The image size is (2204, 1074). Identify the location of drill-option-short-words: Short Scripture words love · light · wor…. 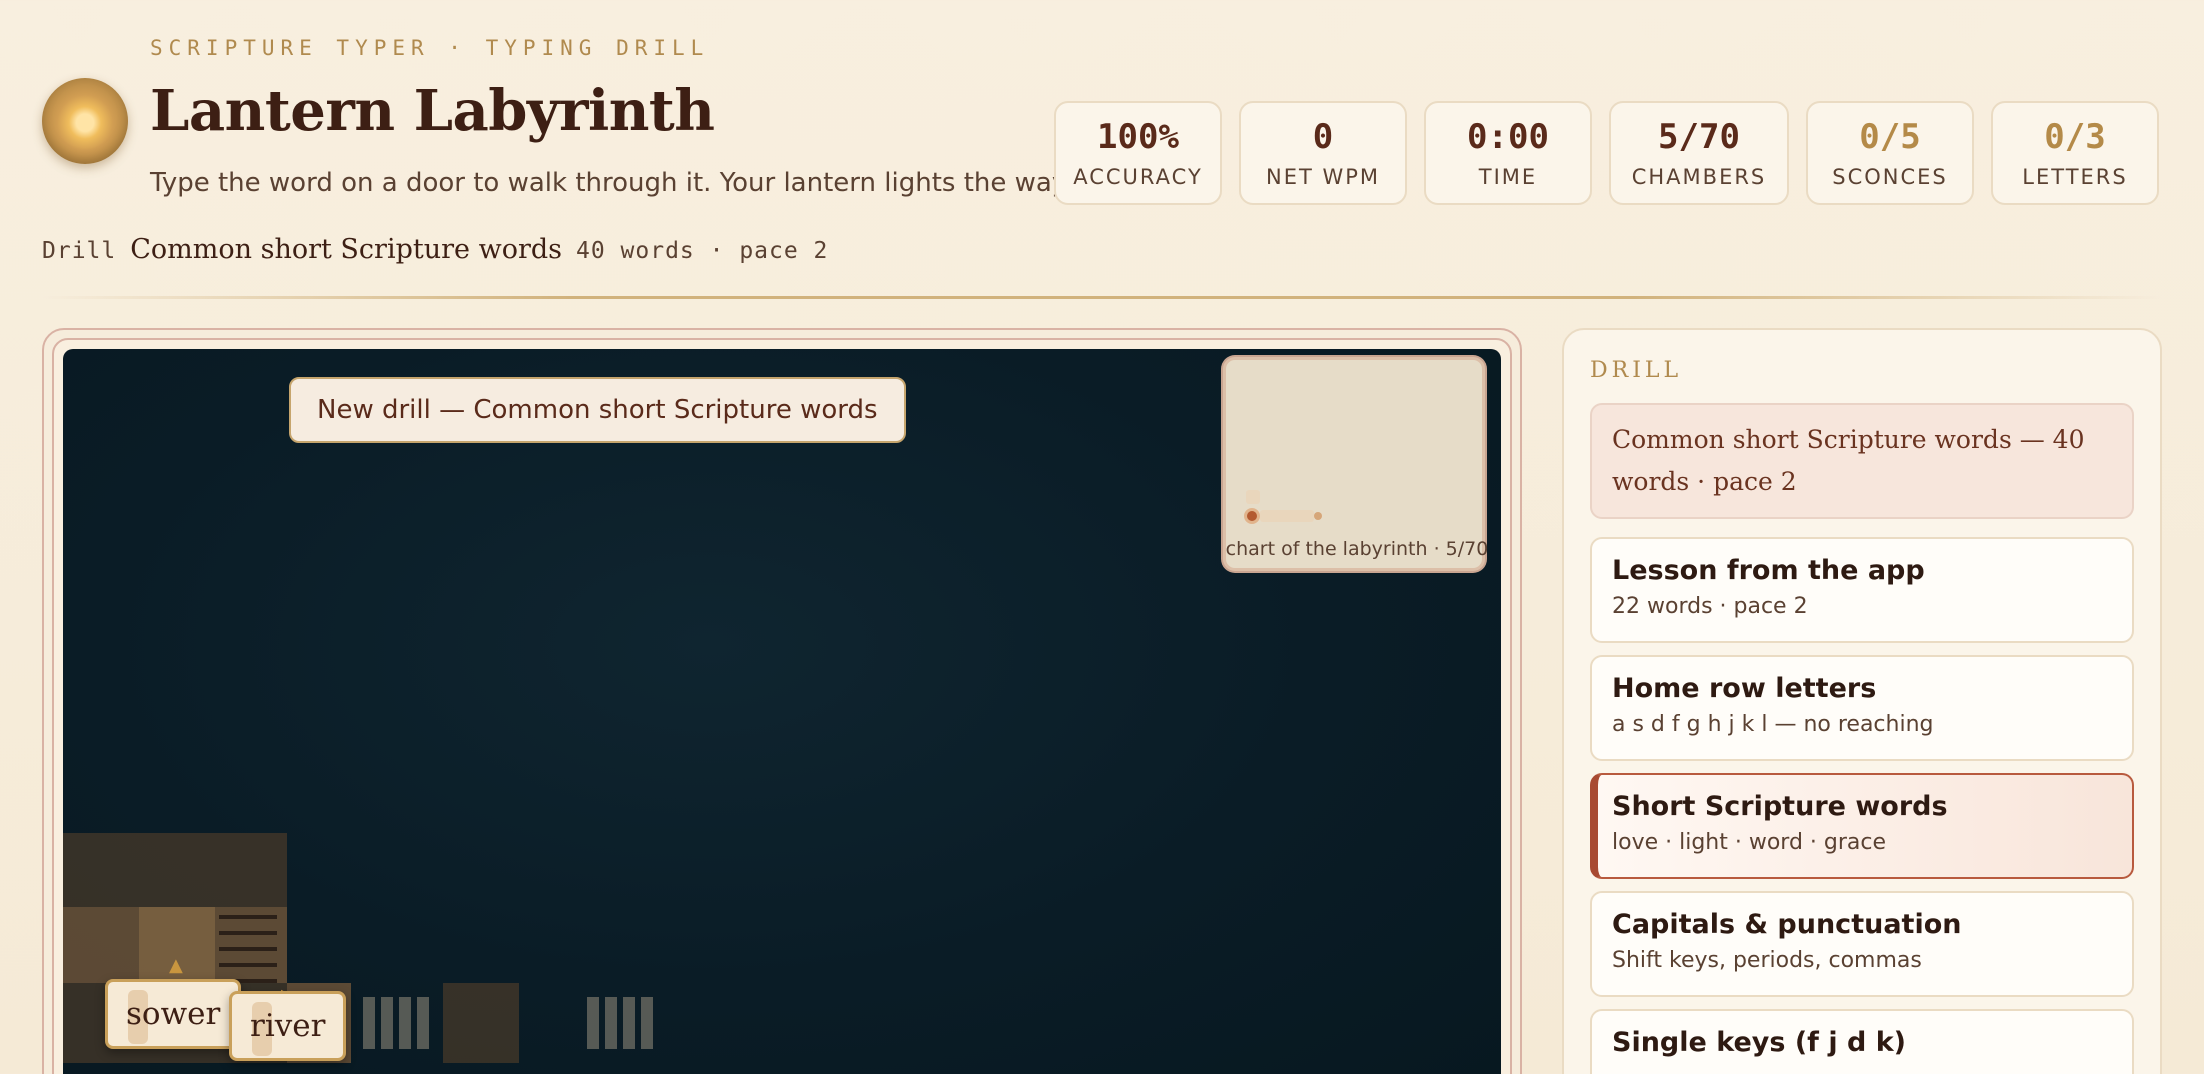
(1862, 826).